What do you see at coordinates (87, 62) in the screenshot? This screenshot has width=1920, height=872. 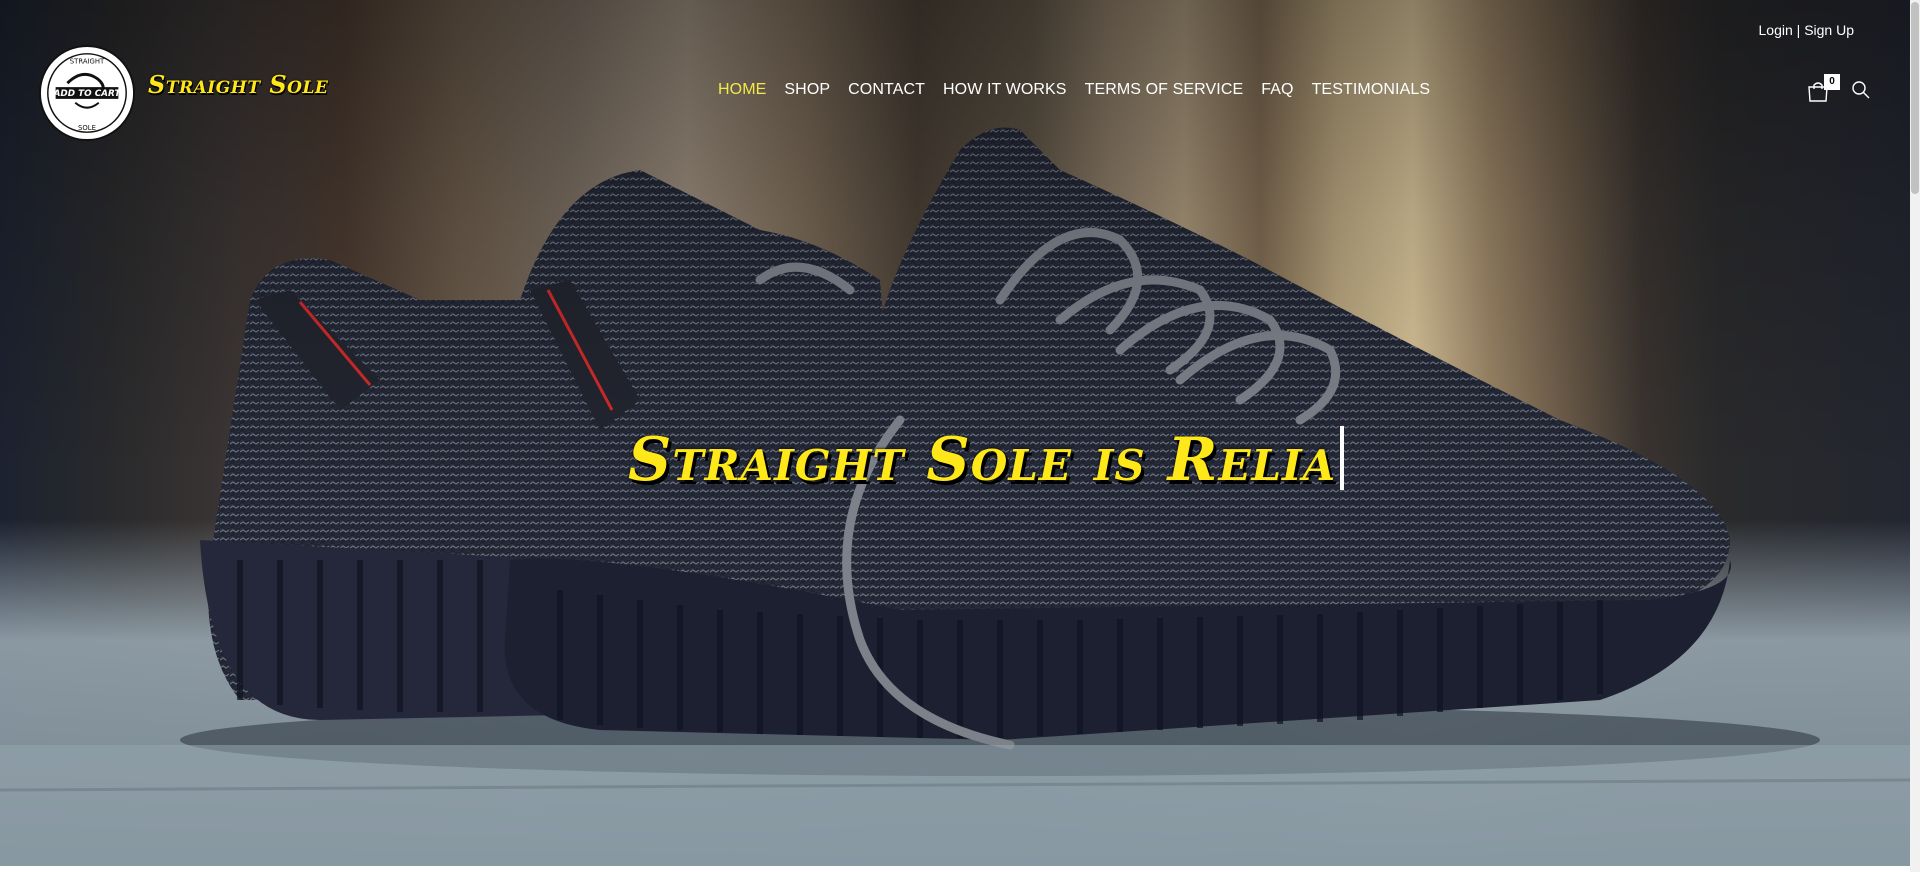 I see `logo-top-text: STRAIGHT` at bounding box center [87, 62].